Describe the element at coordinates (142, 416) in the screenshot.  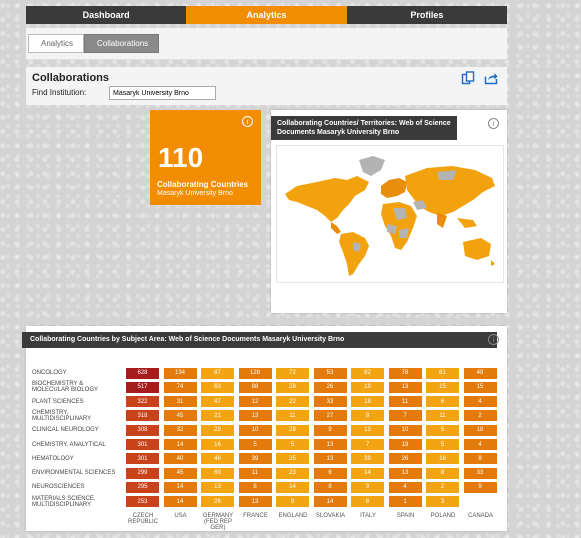
I see `table-cell: 318` at that location.